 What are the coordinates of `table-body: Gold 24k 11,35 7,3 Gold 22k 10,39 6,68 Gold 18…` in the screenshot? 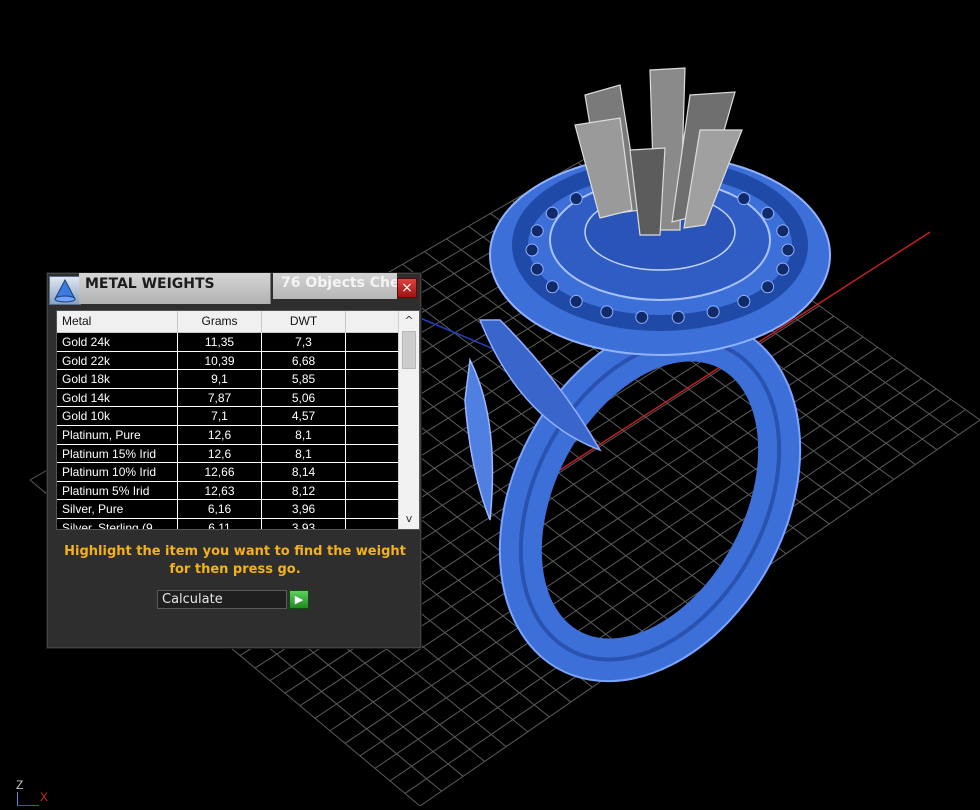 It's located at (228, 431).